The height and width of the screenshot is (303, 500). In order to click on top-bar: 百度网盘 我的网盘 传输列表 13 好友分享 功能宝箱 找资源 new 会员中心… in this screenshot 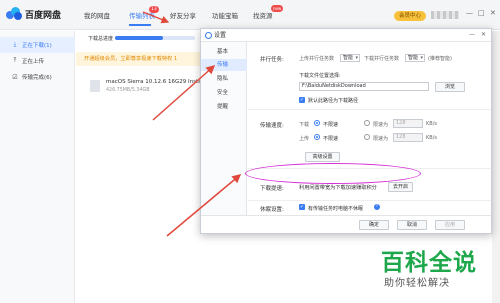, I will do `click(250, 15)`.